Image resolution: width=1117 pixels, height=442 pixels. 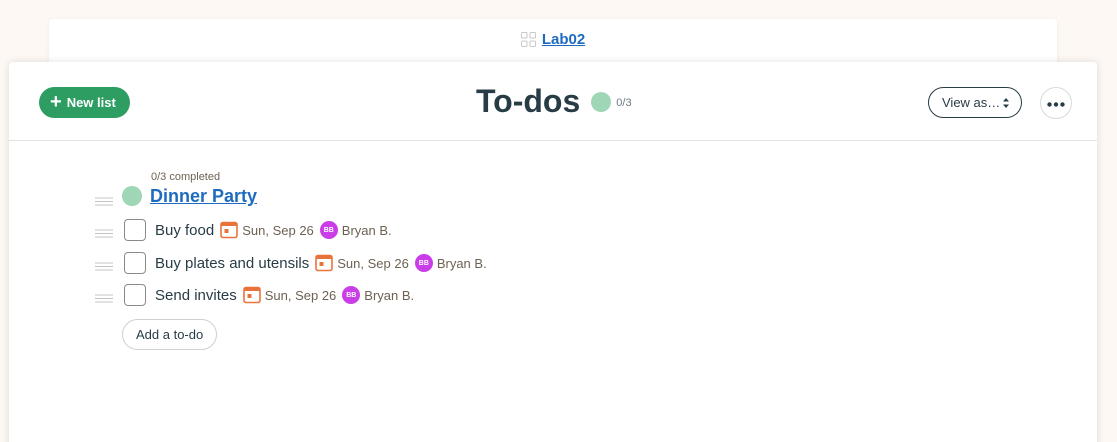 I want to click on more-options-button, so click(x=1056, y=103).